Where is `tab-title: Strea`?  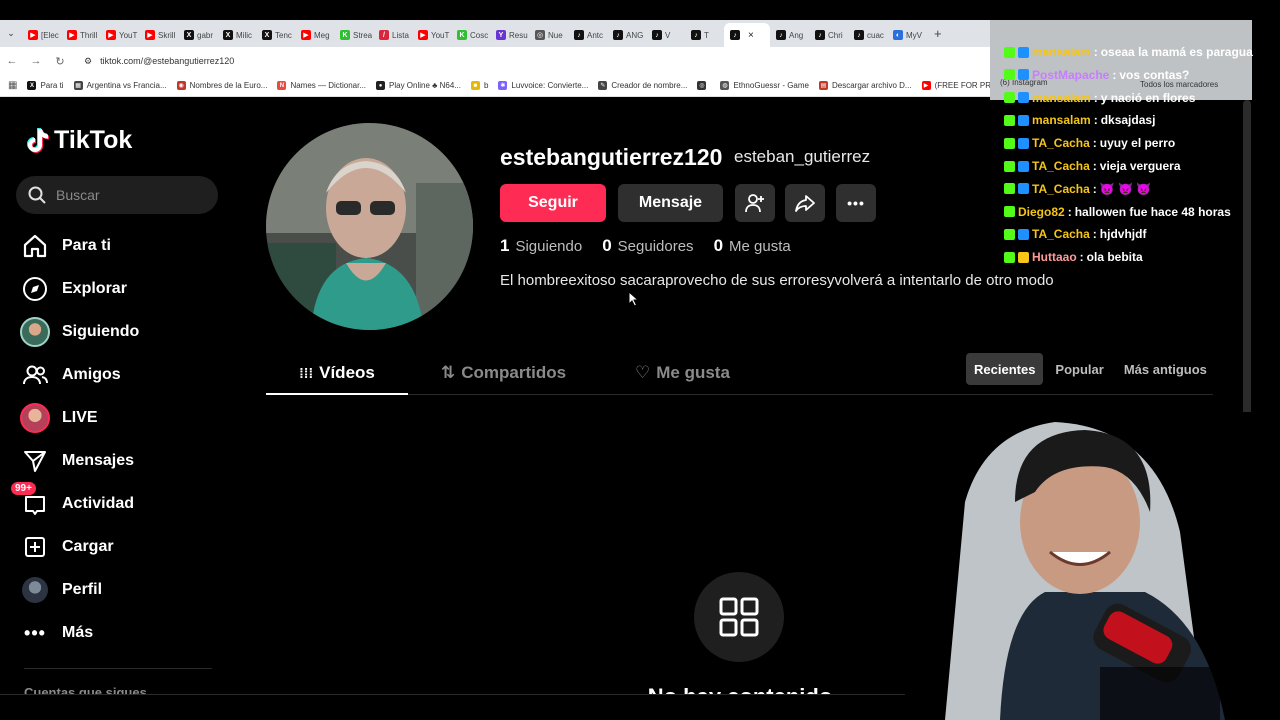 tab-title: Strea is located at coordinates (363, 35).